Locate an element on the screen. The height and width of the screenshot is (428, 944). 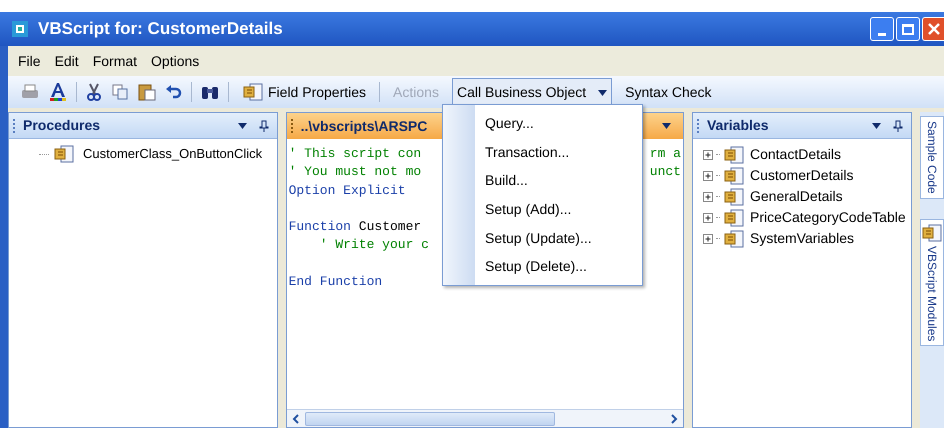
panel-title: Variables is located at coordinates (737, 125).